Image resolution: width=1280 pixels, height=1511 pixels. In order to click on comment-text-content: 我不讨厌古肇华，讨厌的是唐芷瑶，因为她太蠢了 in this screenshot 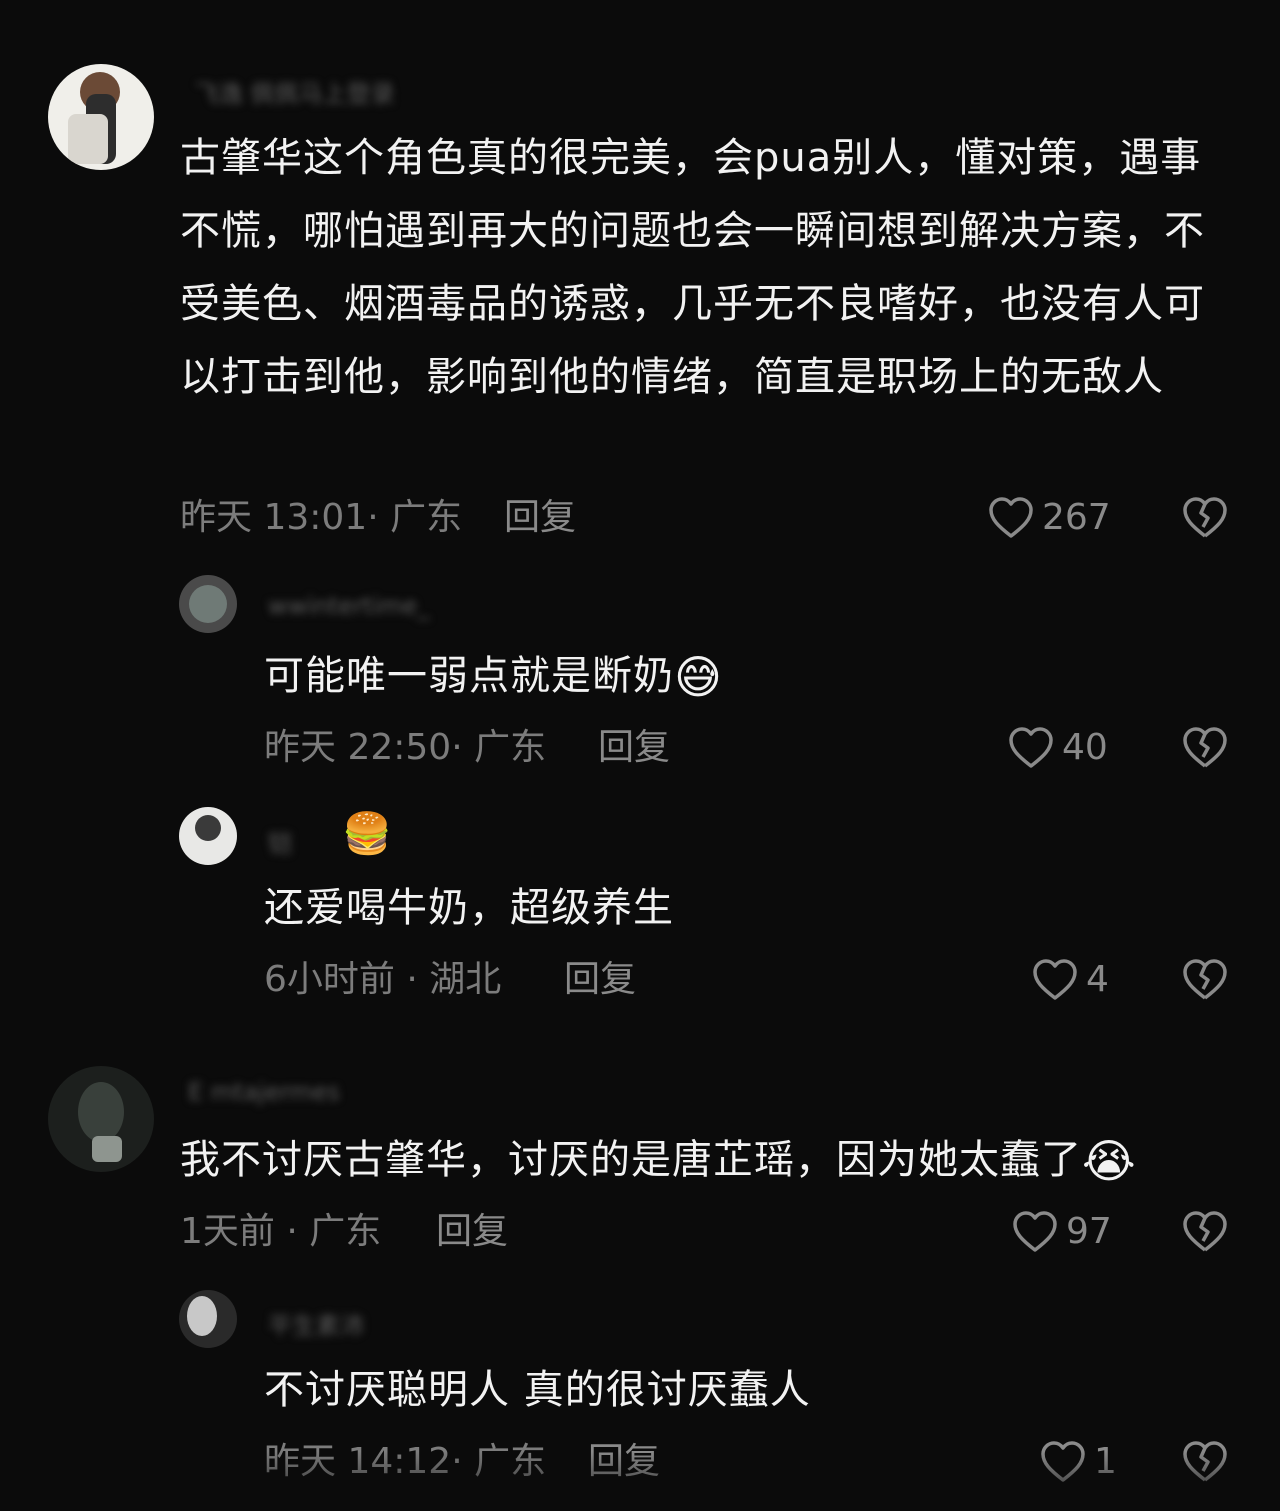, I will do `click(631, 1160)`.